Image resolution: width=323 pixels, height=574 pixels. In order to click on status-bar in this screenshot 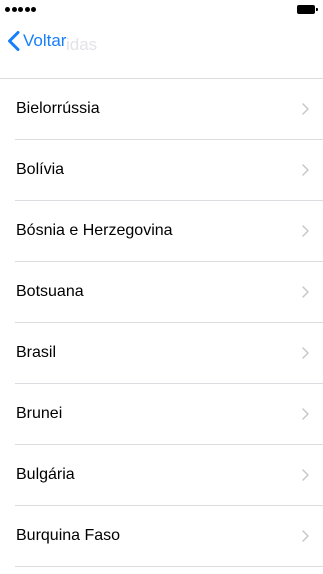, I will do `click(161, 10)`.